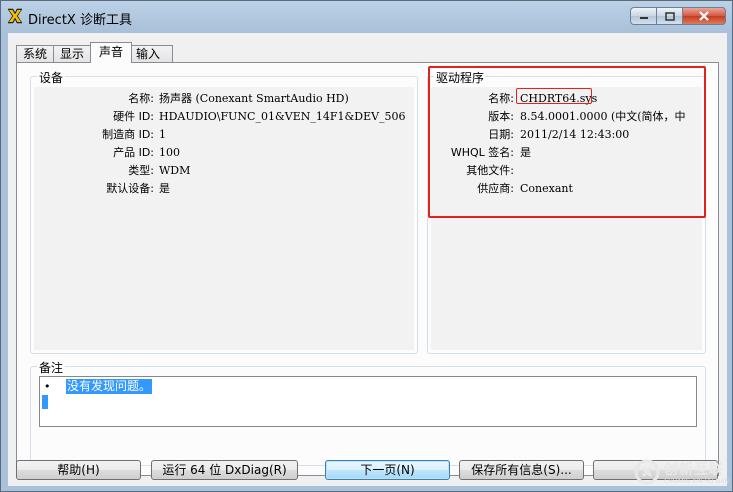 The image size is (733, 492). I want to click on device-label: 默认设备:, so click(130, 188).